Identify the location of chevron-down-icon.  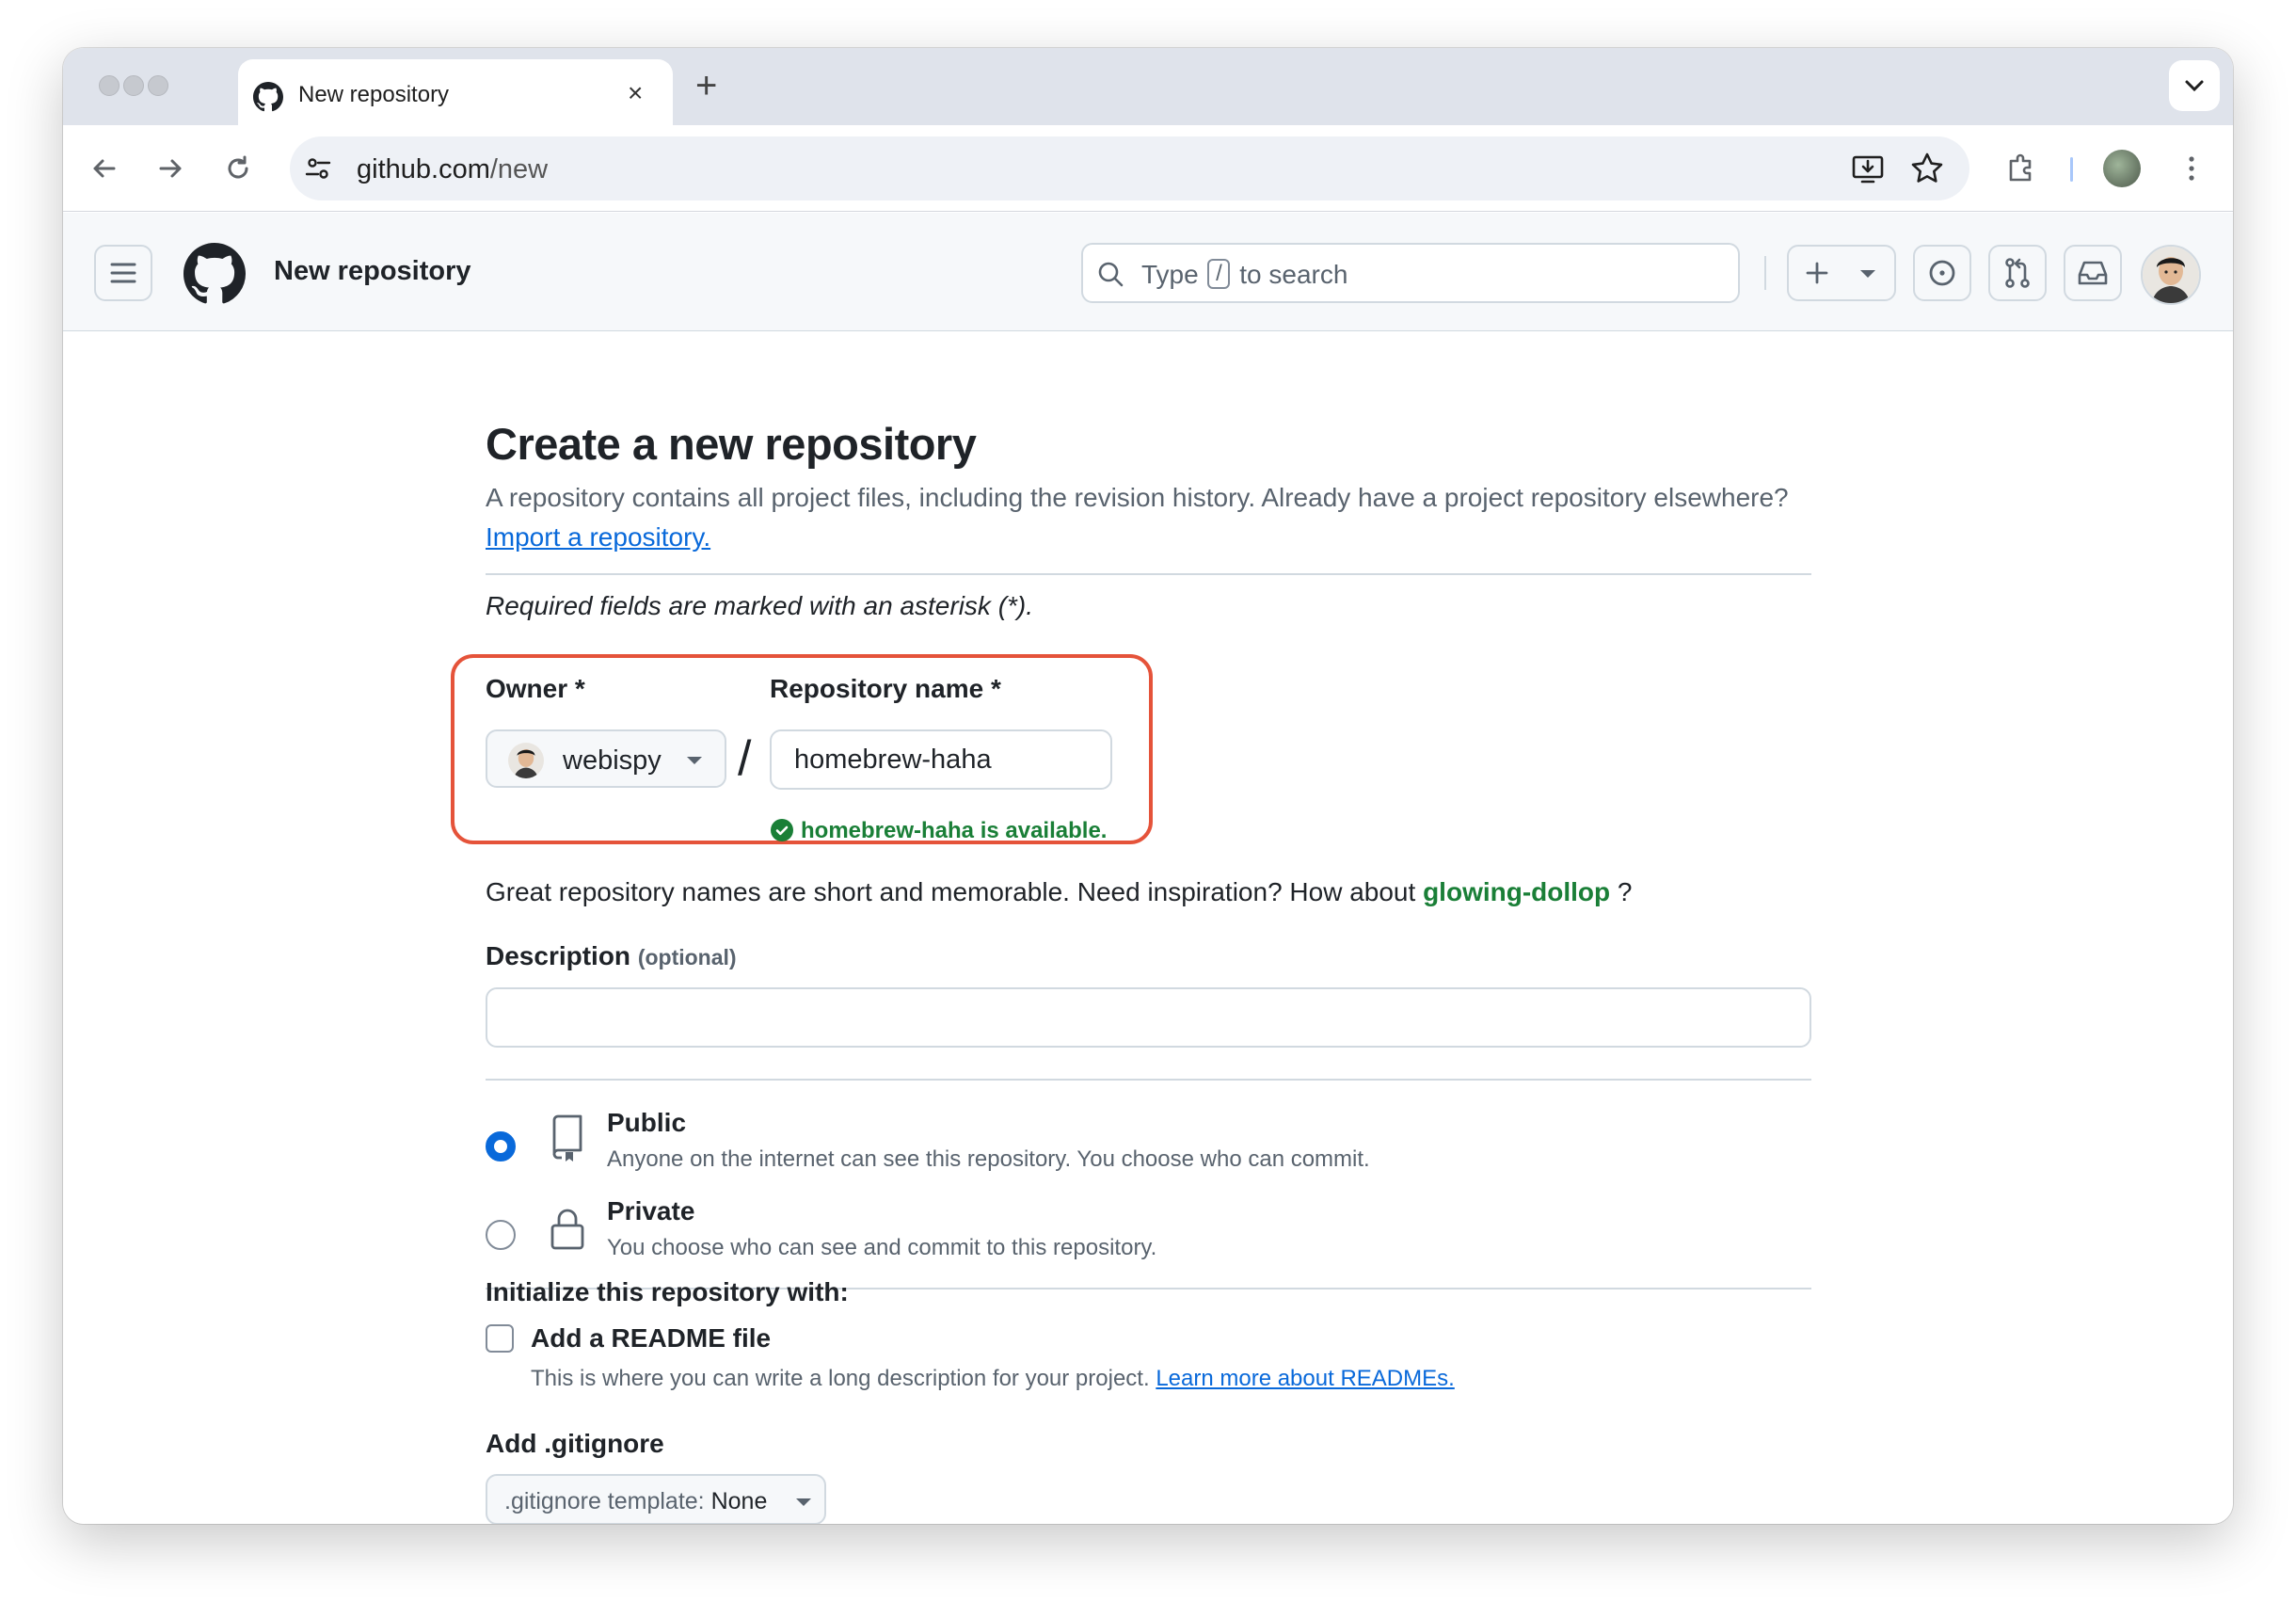
(2194, 86).